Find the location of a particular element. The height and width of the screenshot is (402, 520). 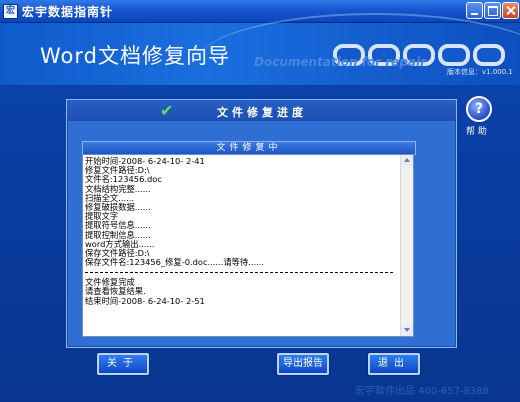

panel-header: ✔ 文件修复进度 is located at coordinates (261, 110).